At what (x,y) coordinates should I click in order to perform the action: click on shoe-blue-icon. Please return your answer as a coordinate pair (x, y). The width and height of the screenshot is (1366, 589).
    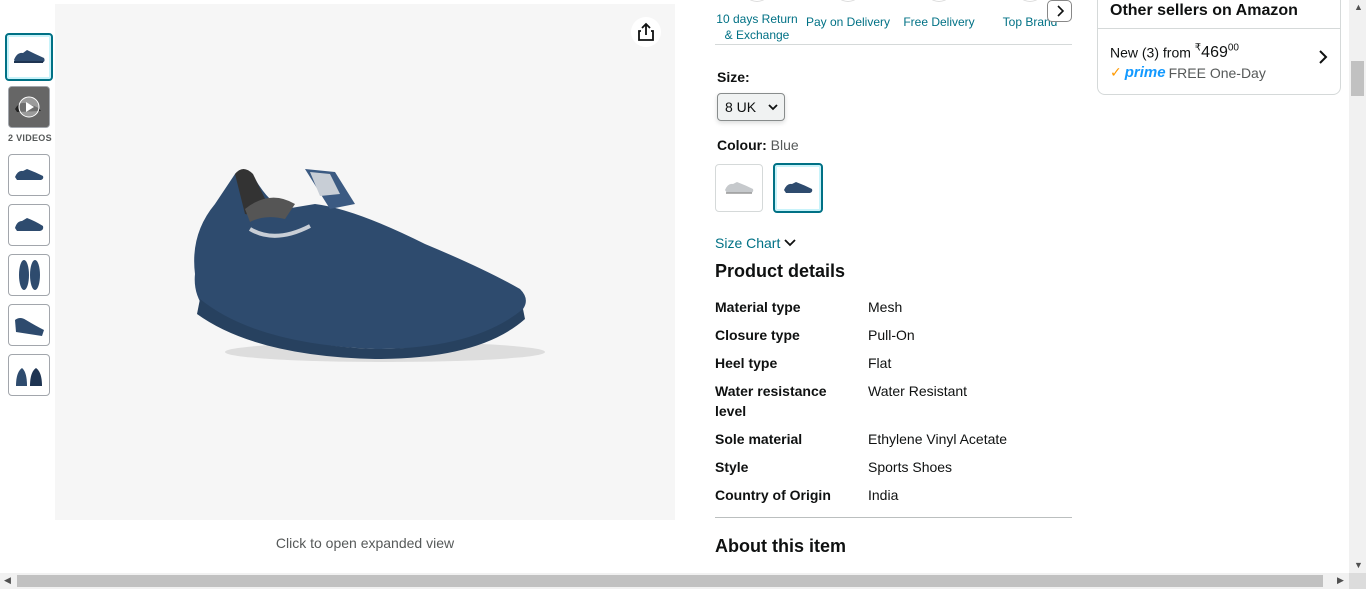
    Looking at the image, I should click on (798, 187).